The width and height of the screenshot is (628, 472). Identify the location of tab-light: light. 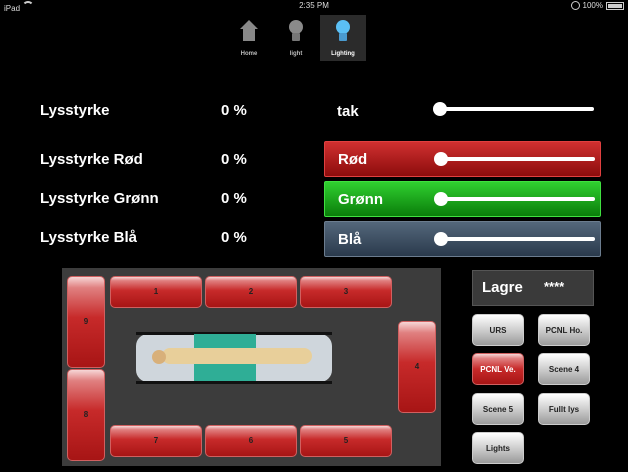
(296, 38).